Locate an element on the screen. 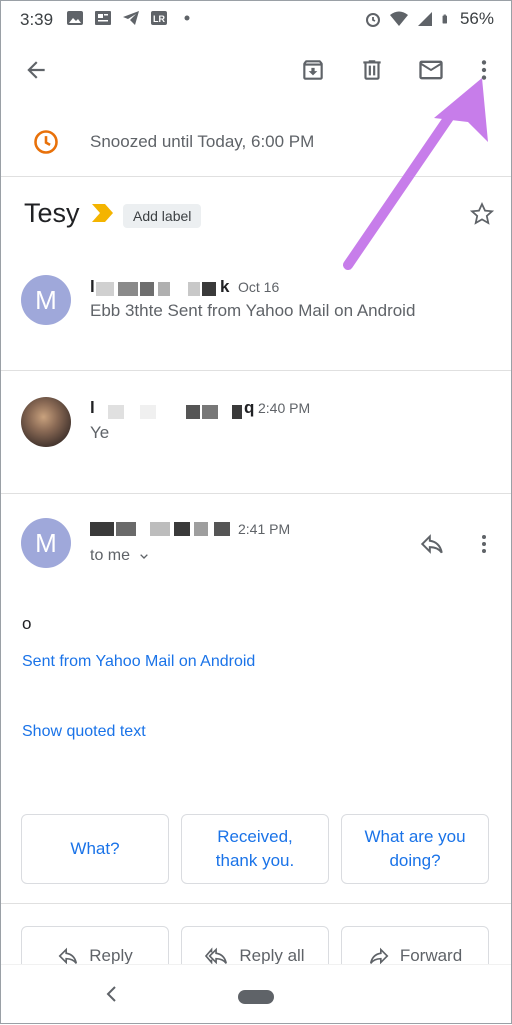  chevron-down-icon is located at coordinates (144, 556).